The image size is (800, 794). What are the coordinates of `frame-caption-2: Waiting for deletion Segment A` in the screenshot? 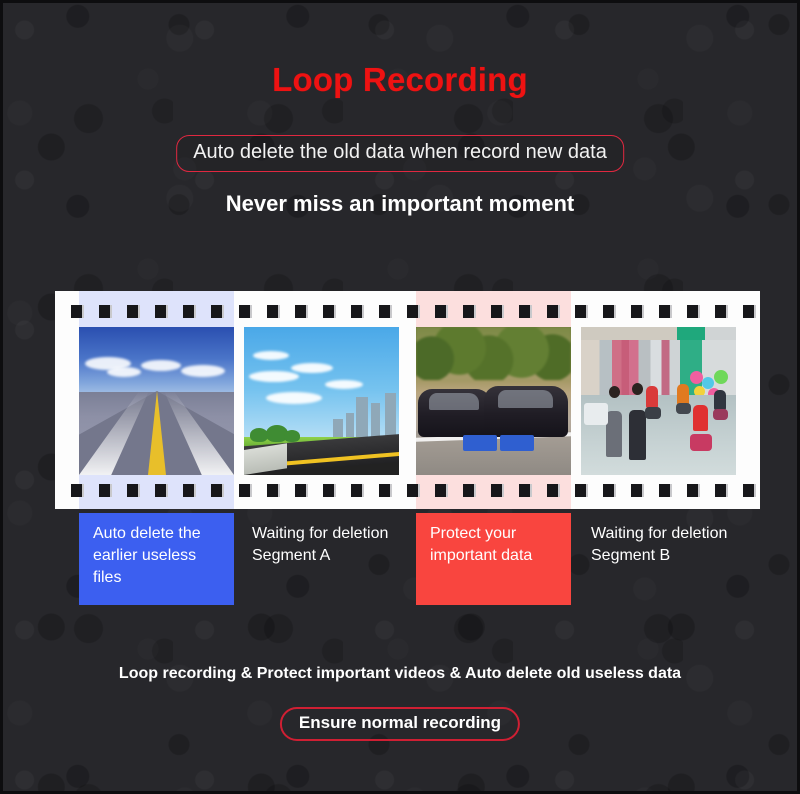 It's located at (320, 544).